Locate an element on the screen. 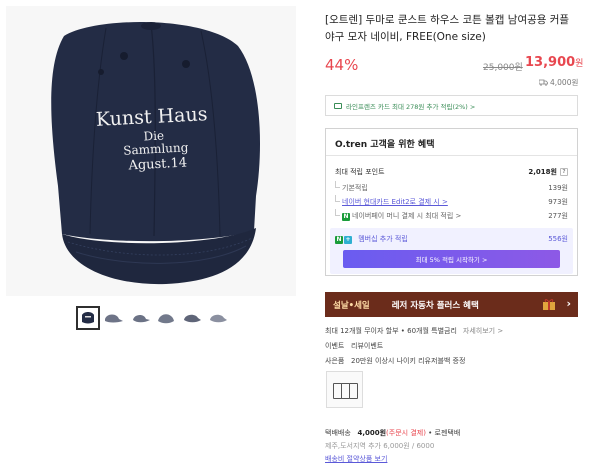 The height and width of the screenshot is (468, 600). points-label-basic: 기본적립 is located at coordinates (355, 188).